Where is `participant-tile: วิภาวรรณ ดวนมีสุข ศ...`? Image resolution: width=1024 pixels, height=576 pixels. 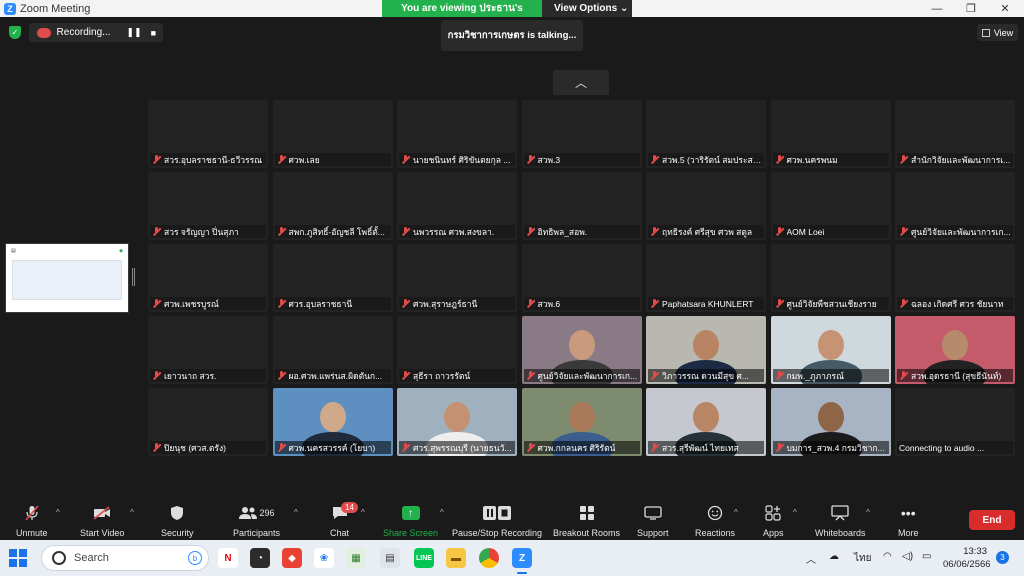 participant-tile: วิภาวรรณ ดวนมีสุข ศ... is located at coordinates (706, 350).